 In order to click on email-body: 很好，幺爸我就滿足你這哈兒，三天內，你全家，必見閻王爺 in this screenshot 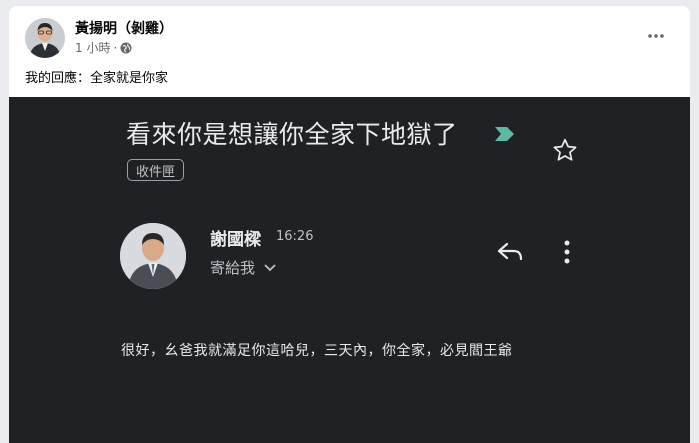, I will do `click(317, 351)`.